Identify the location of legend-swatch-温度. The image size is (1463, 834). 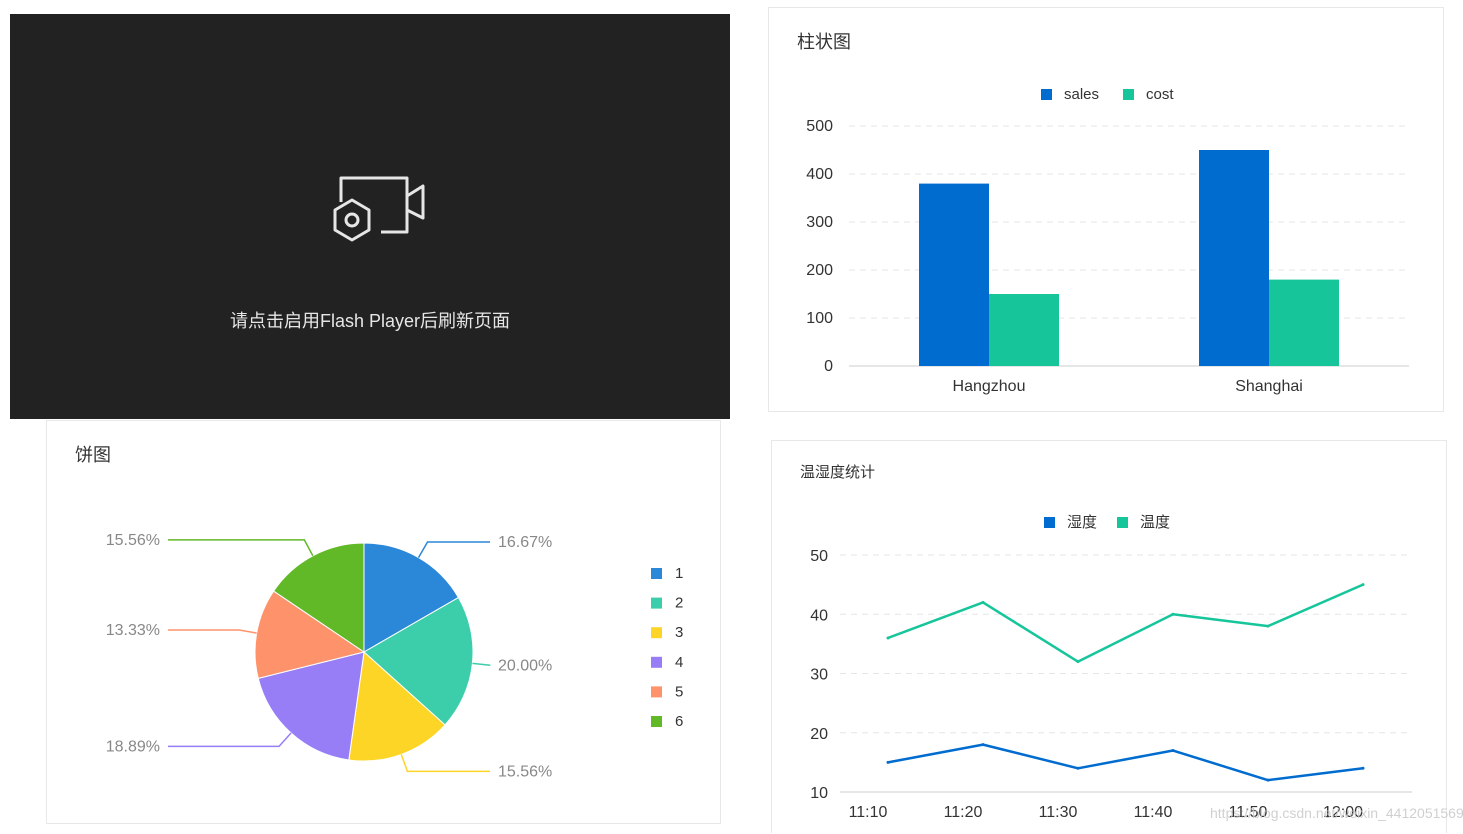
(1122, 522).